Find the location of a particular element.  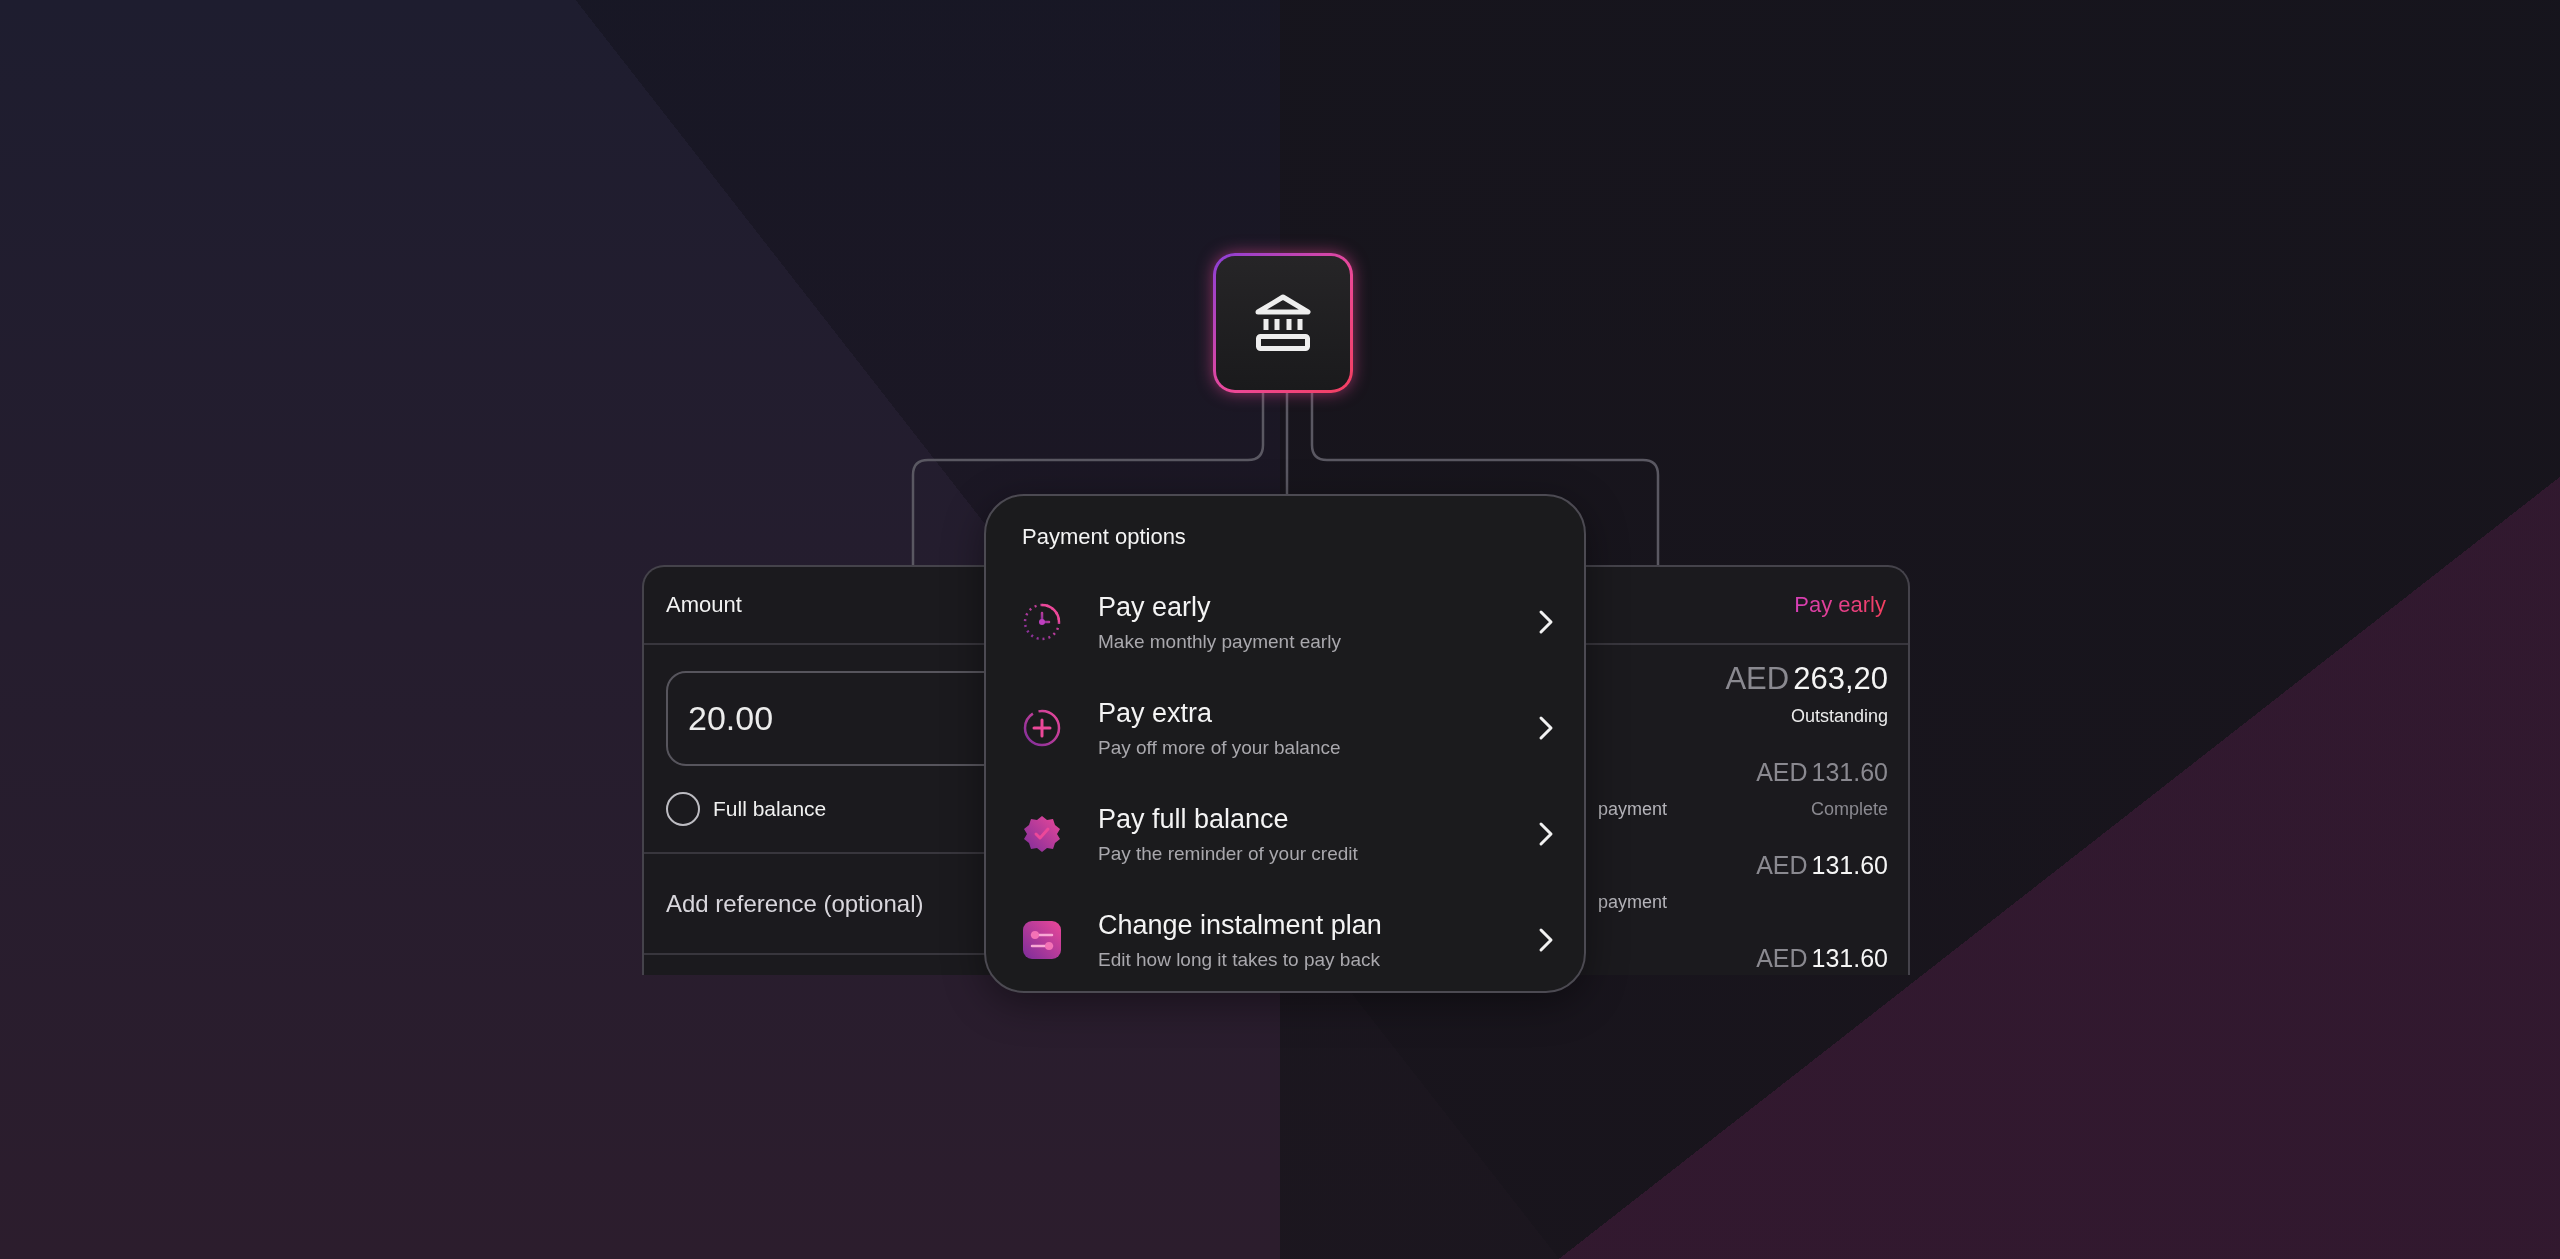

amount-text: AED263,20 is located at coordinates (1806, 679).